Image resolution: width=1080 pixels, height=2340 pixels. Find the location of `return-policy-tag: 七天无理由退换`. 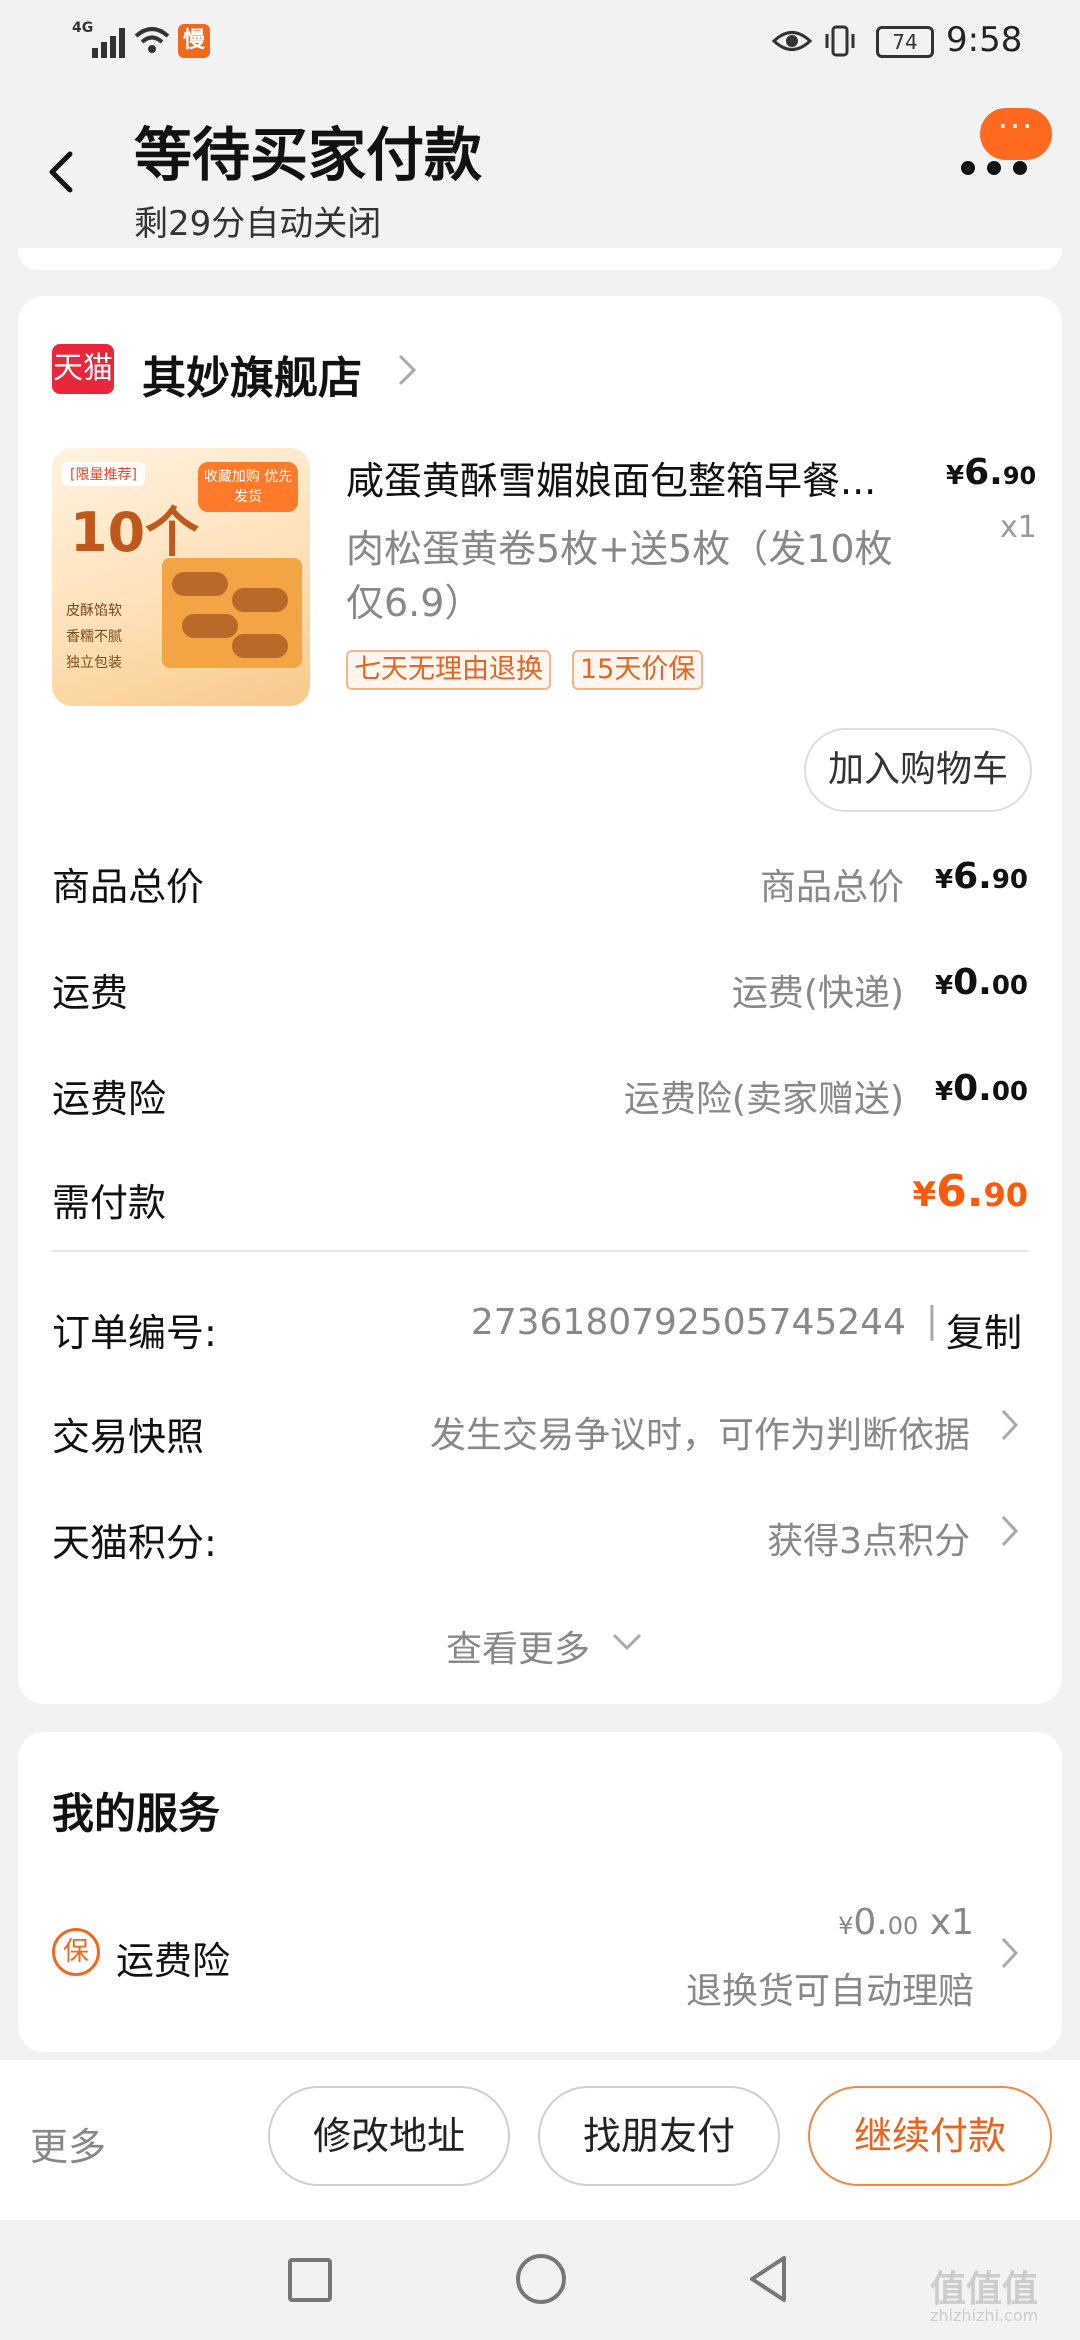

return-policy-tag: 七天无理由退换 is located at coordinates (448, 670).